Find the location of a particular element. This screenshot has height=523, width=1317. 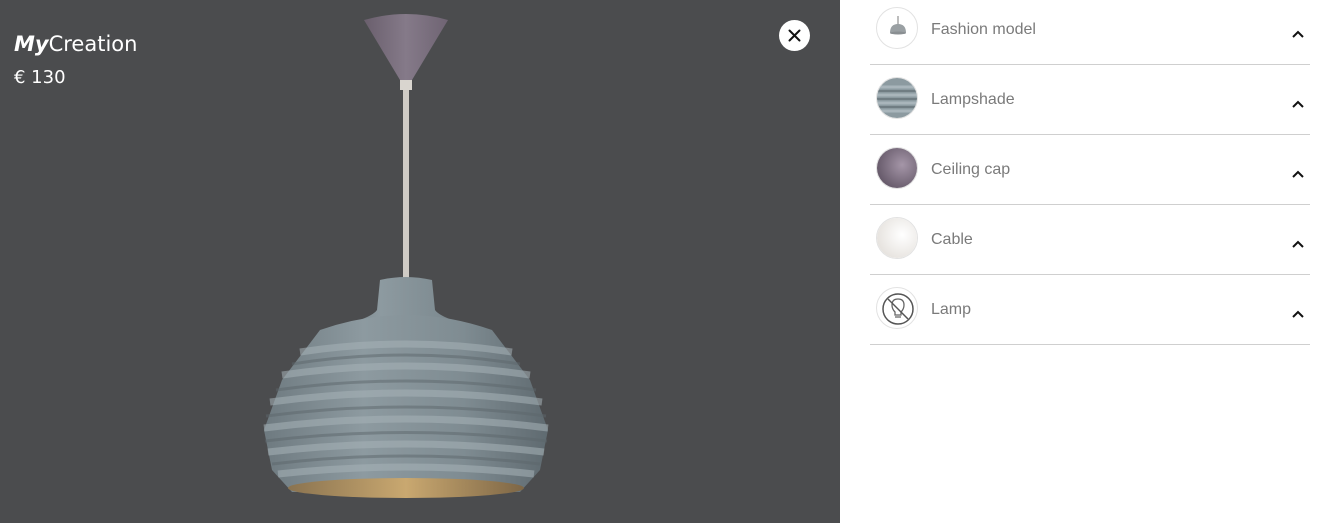

option-lampshade: Lampshade is located at coordinates (1090, 100).